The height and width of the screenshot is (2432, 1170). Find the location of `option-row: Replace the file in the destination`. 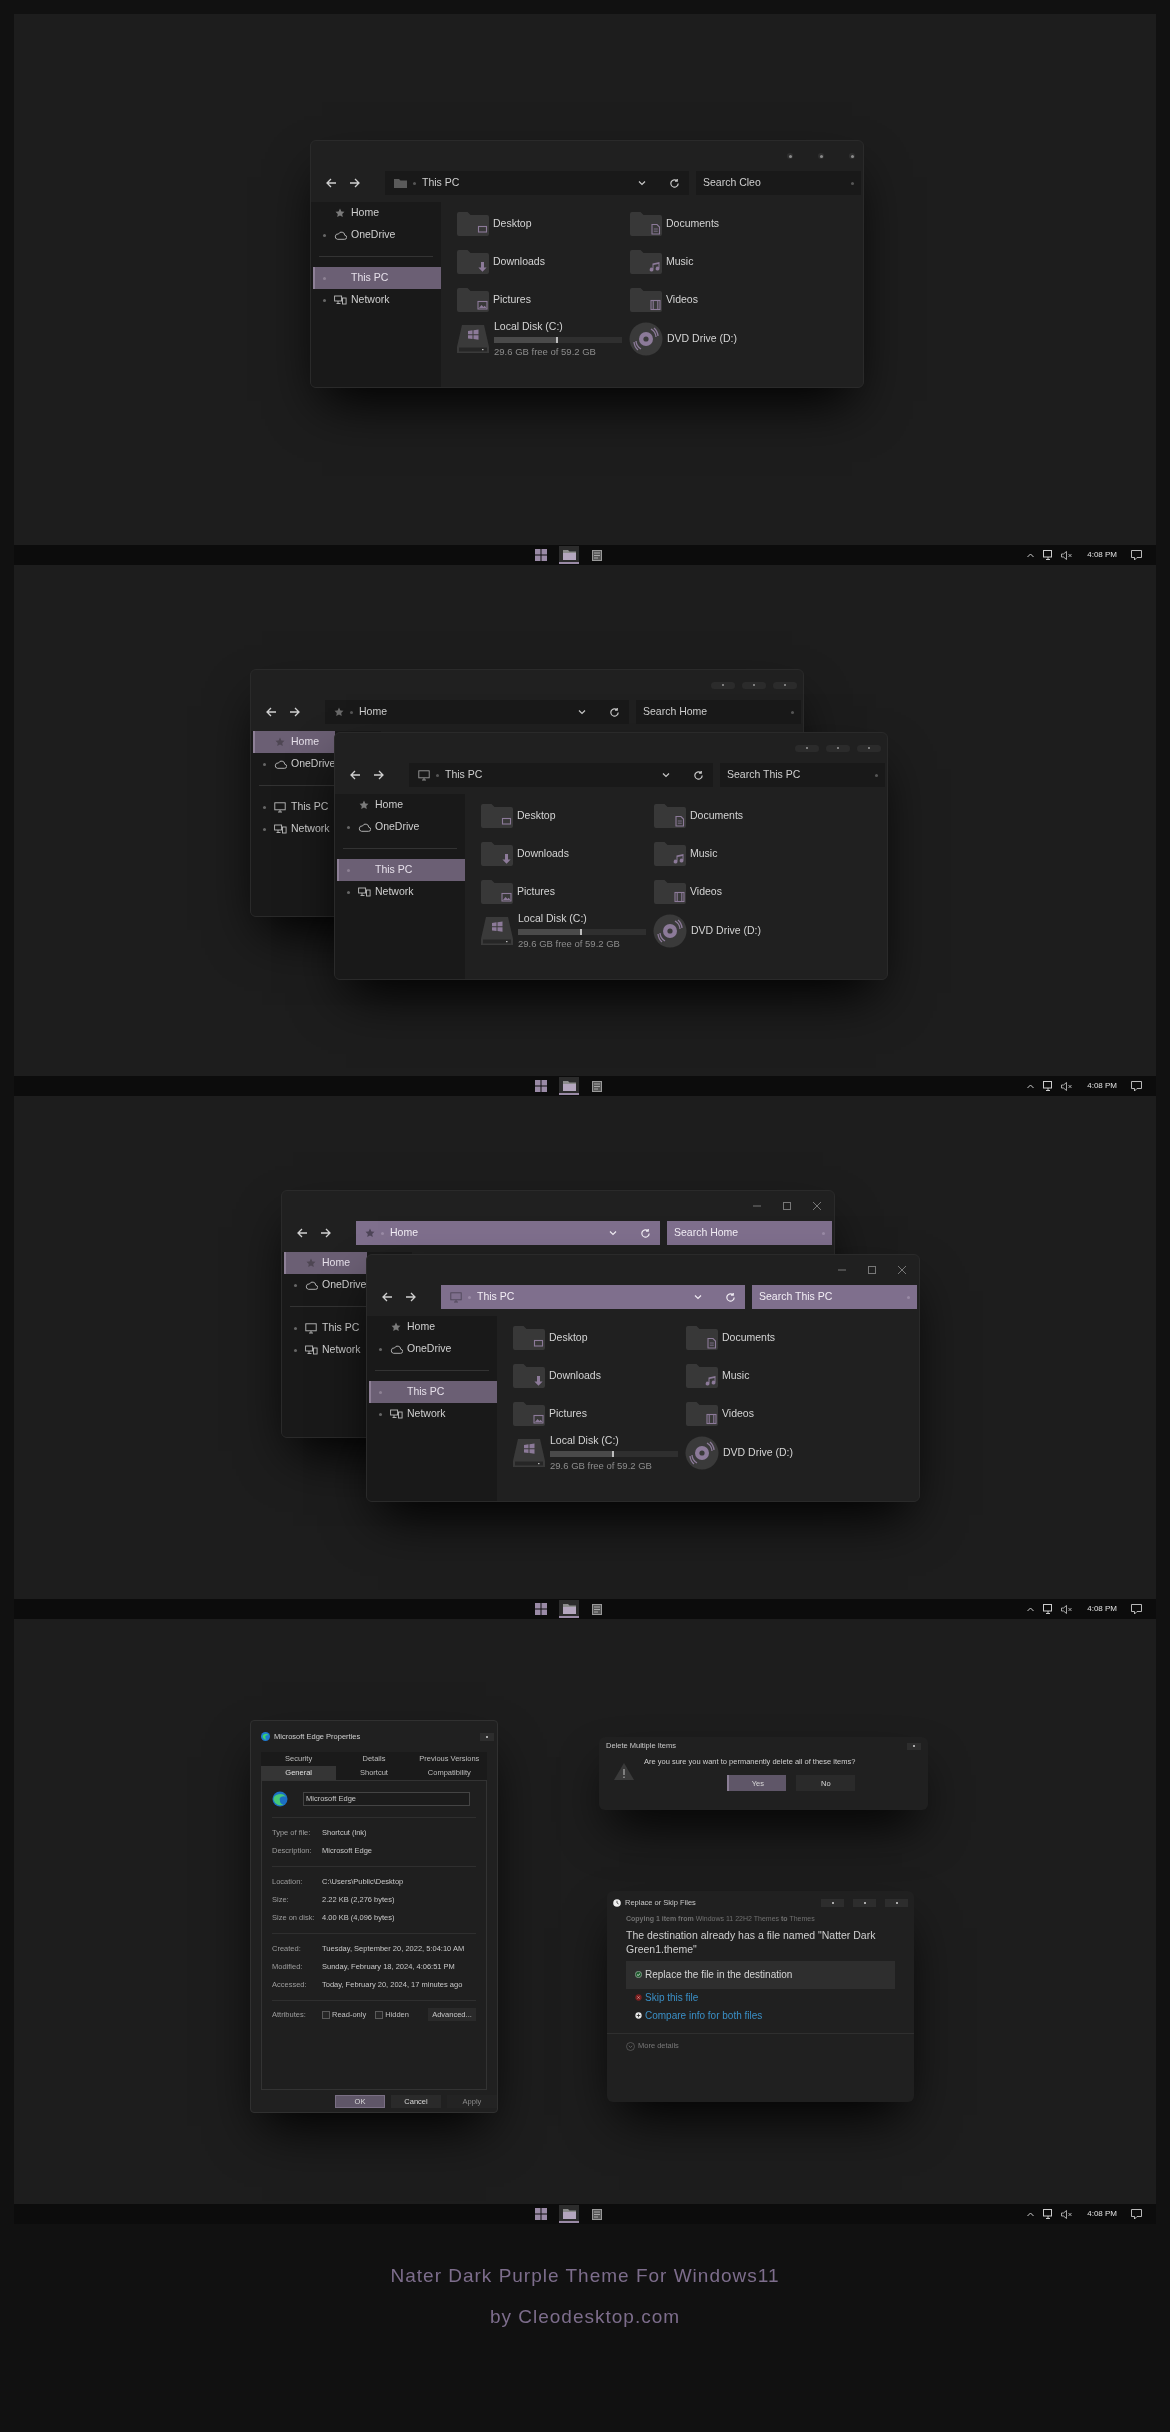

option-row: Replace the file in the destination is located at coordinates (760, 1974).